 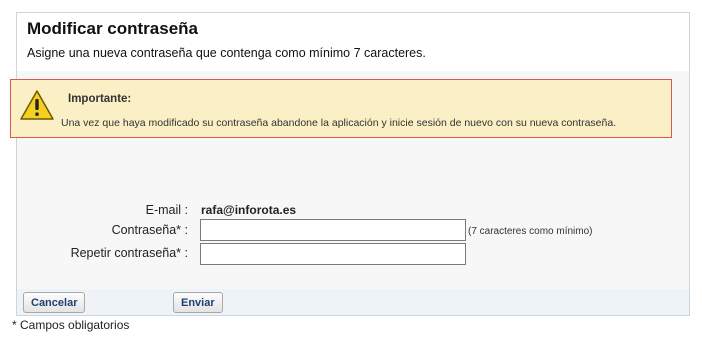 I want to click on page-title: Modificar contraseña, so click(x=112, y=28).